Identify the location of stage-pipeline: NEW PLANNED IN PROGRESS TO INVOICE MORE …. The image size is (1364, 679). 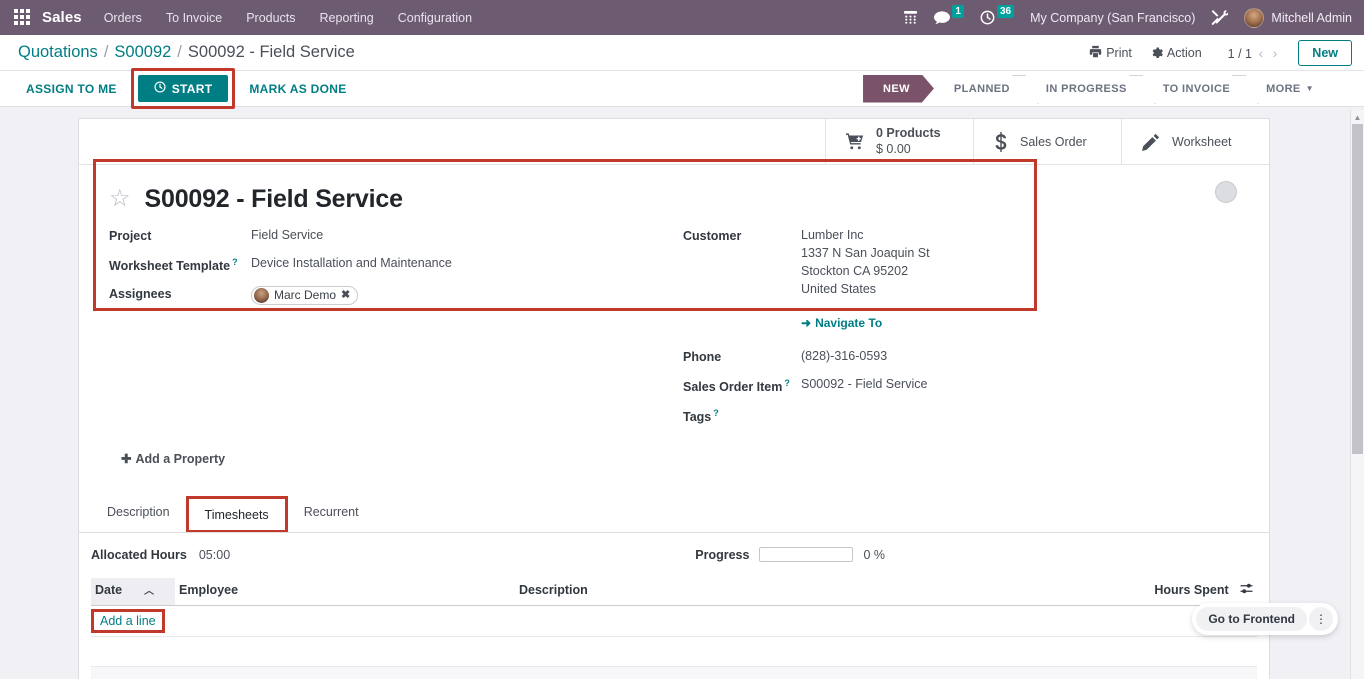
(1096, 88).